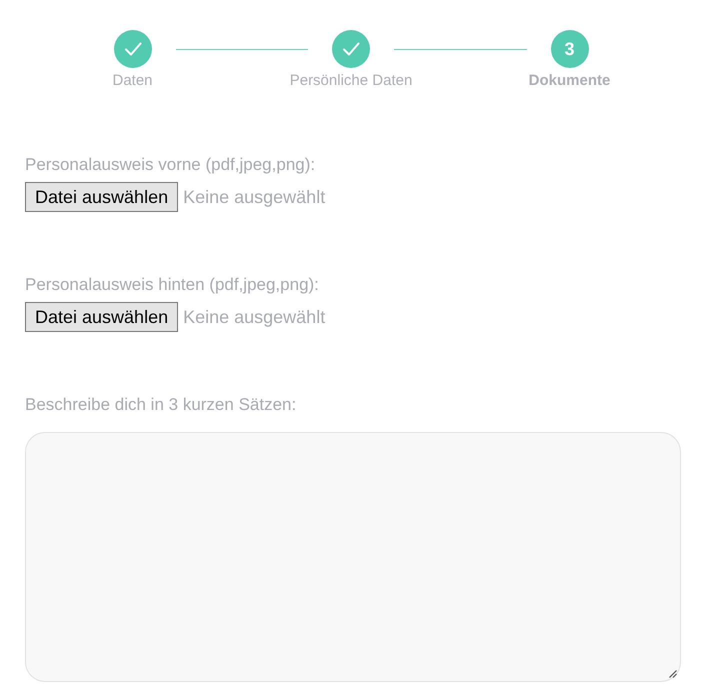 Image resolution: width=702 pixels, height=694 pixels. What do you see at coordinates (172, 285) in the screenshot?
I see `field-label: Personalausweis hinten (pdf,jpeg,png):` at bounding box center [172, 285].